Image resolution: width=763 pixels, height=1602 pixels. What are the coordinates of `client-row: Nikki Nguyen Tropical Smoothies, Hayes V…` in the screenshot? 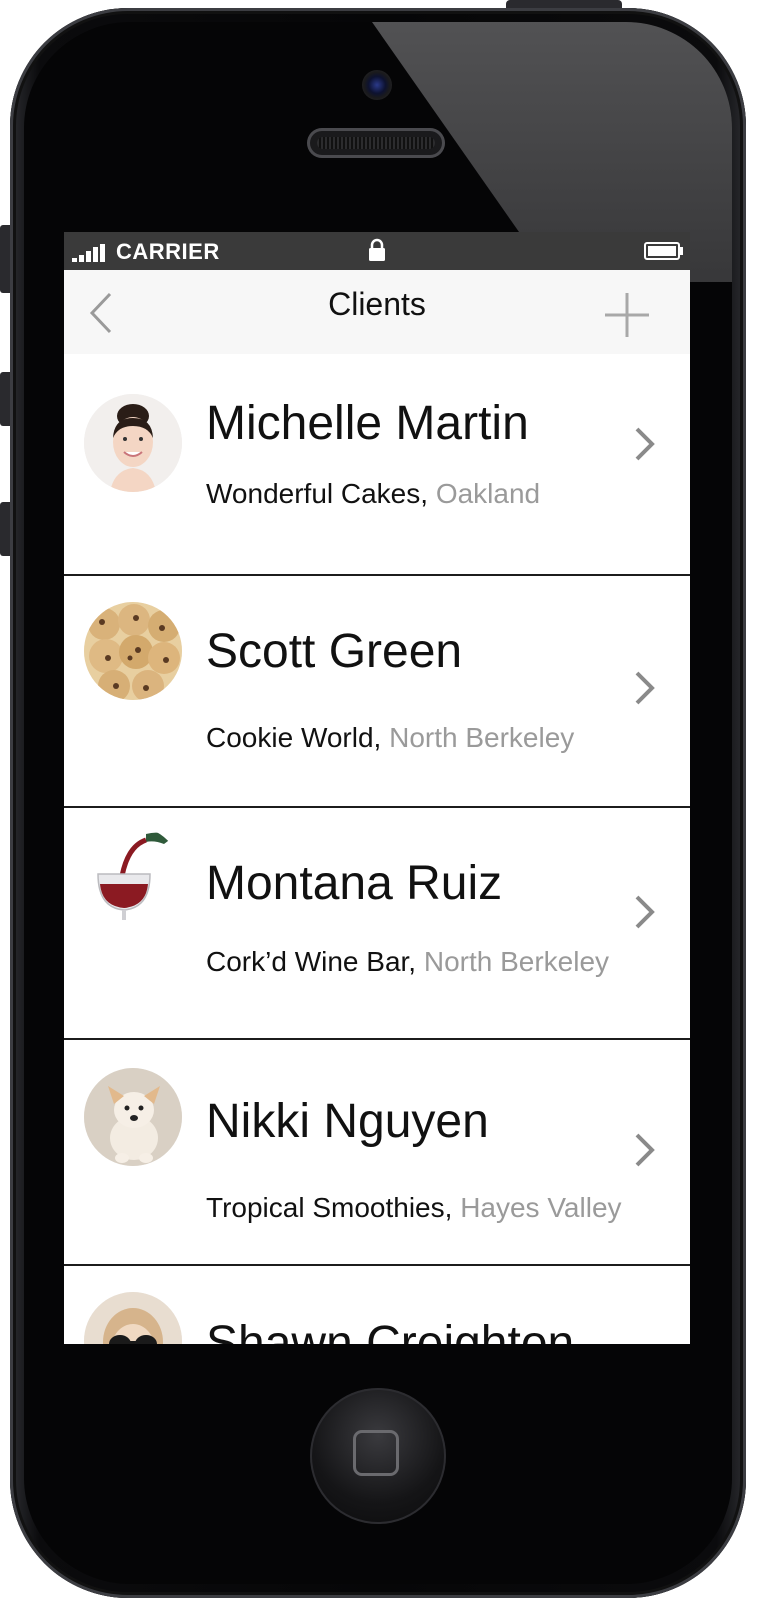 It's located at (377, 1153).